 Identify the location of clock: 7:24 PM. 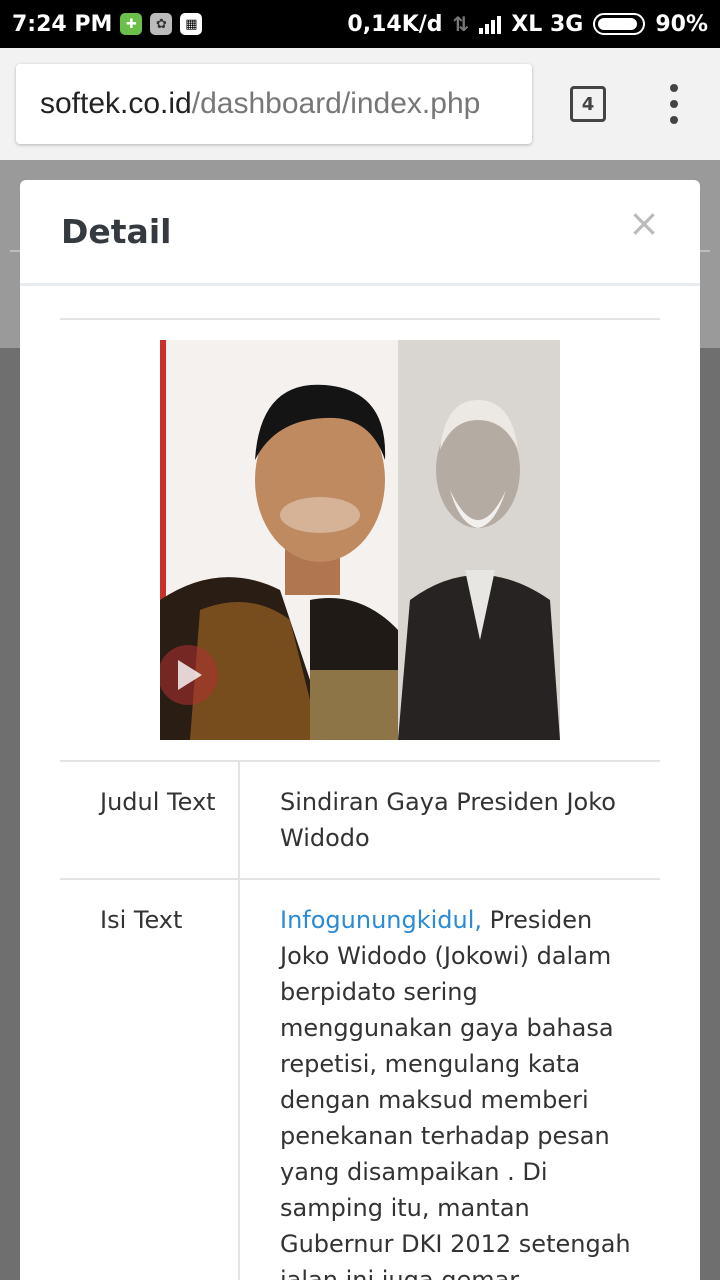
(62, 24).